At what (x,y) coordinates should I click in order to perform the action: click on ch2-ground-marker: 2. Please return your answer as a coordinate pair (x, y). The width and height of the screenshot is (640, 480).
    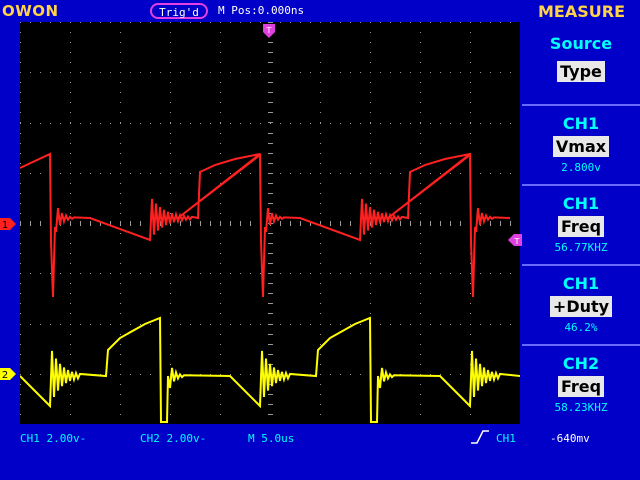
    Looking at the image, I should click on (8, 374).